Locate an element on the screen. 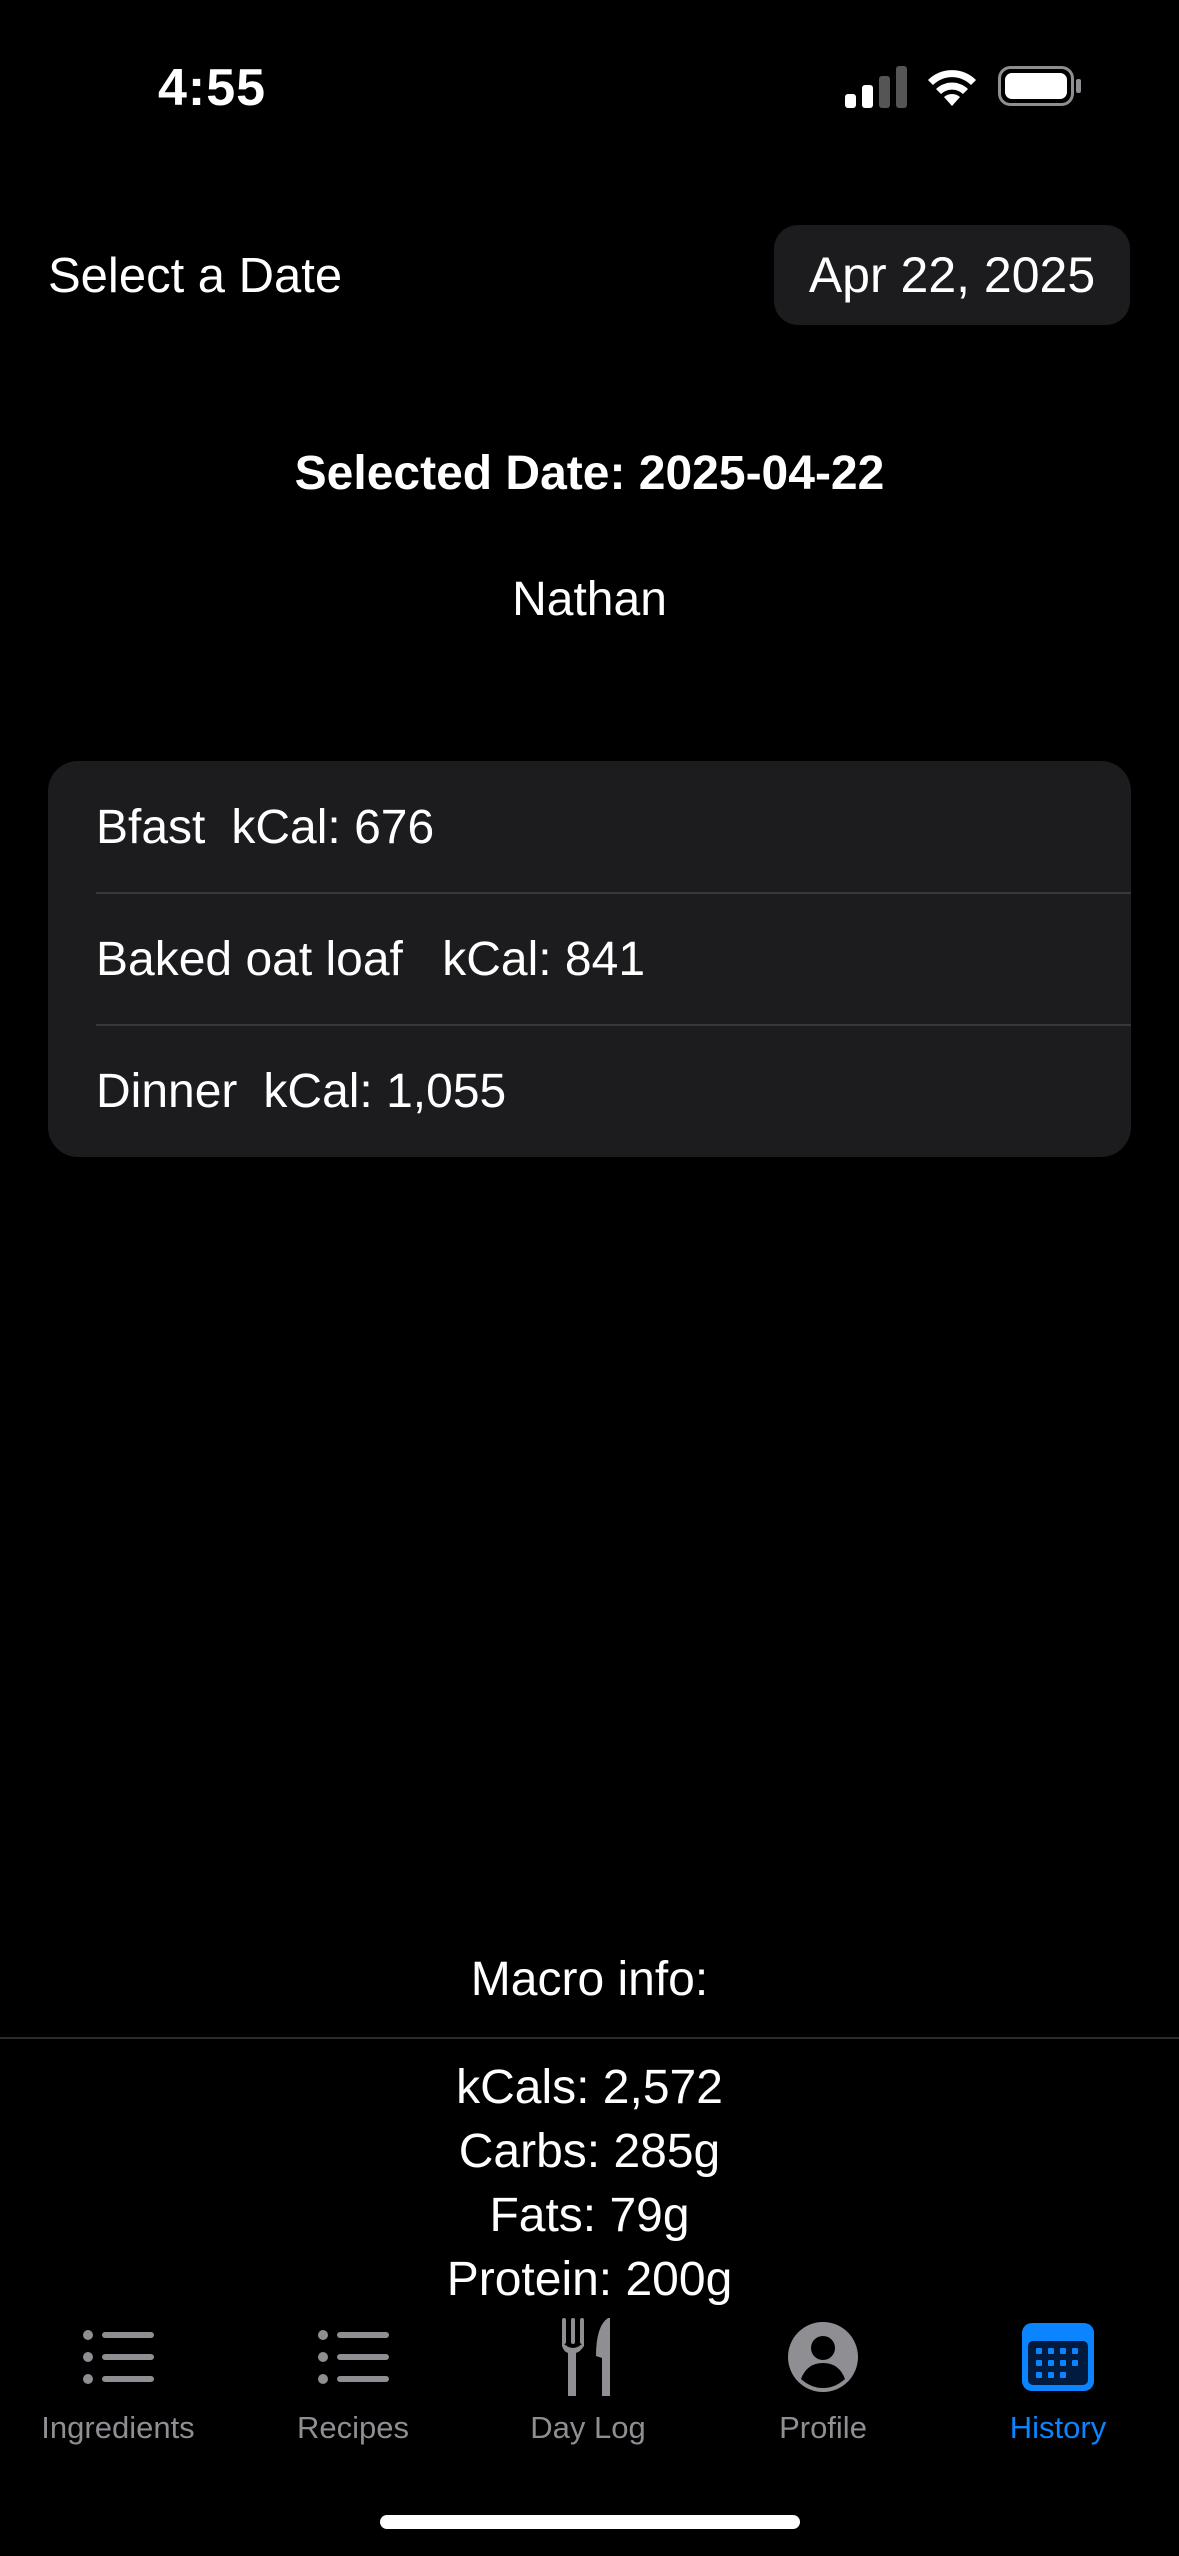  meal-row: Baked oat loaf kCal: 841 is located at coordinates (613, 959).